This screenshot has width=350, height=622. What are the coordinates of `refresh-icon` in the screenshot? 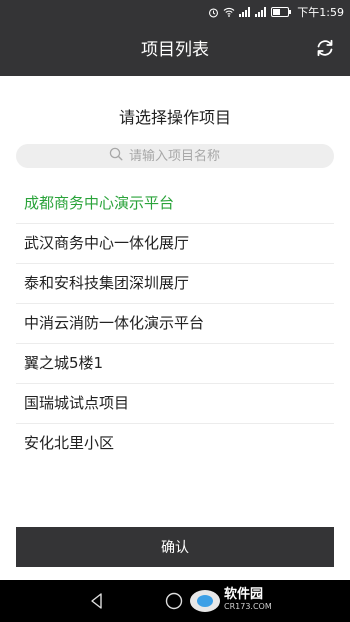 It's located at (325, 50).